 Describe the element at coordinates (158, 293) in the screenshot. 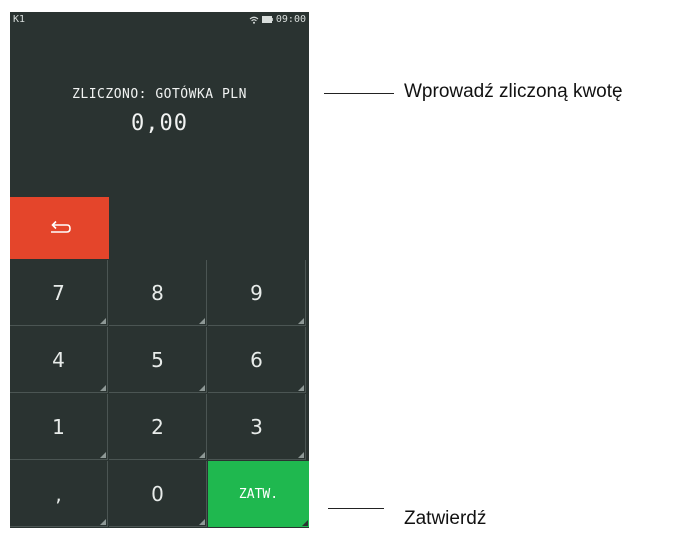

I see `key-8: 8` at that location.